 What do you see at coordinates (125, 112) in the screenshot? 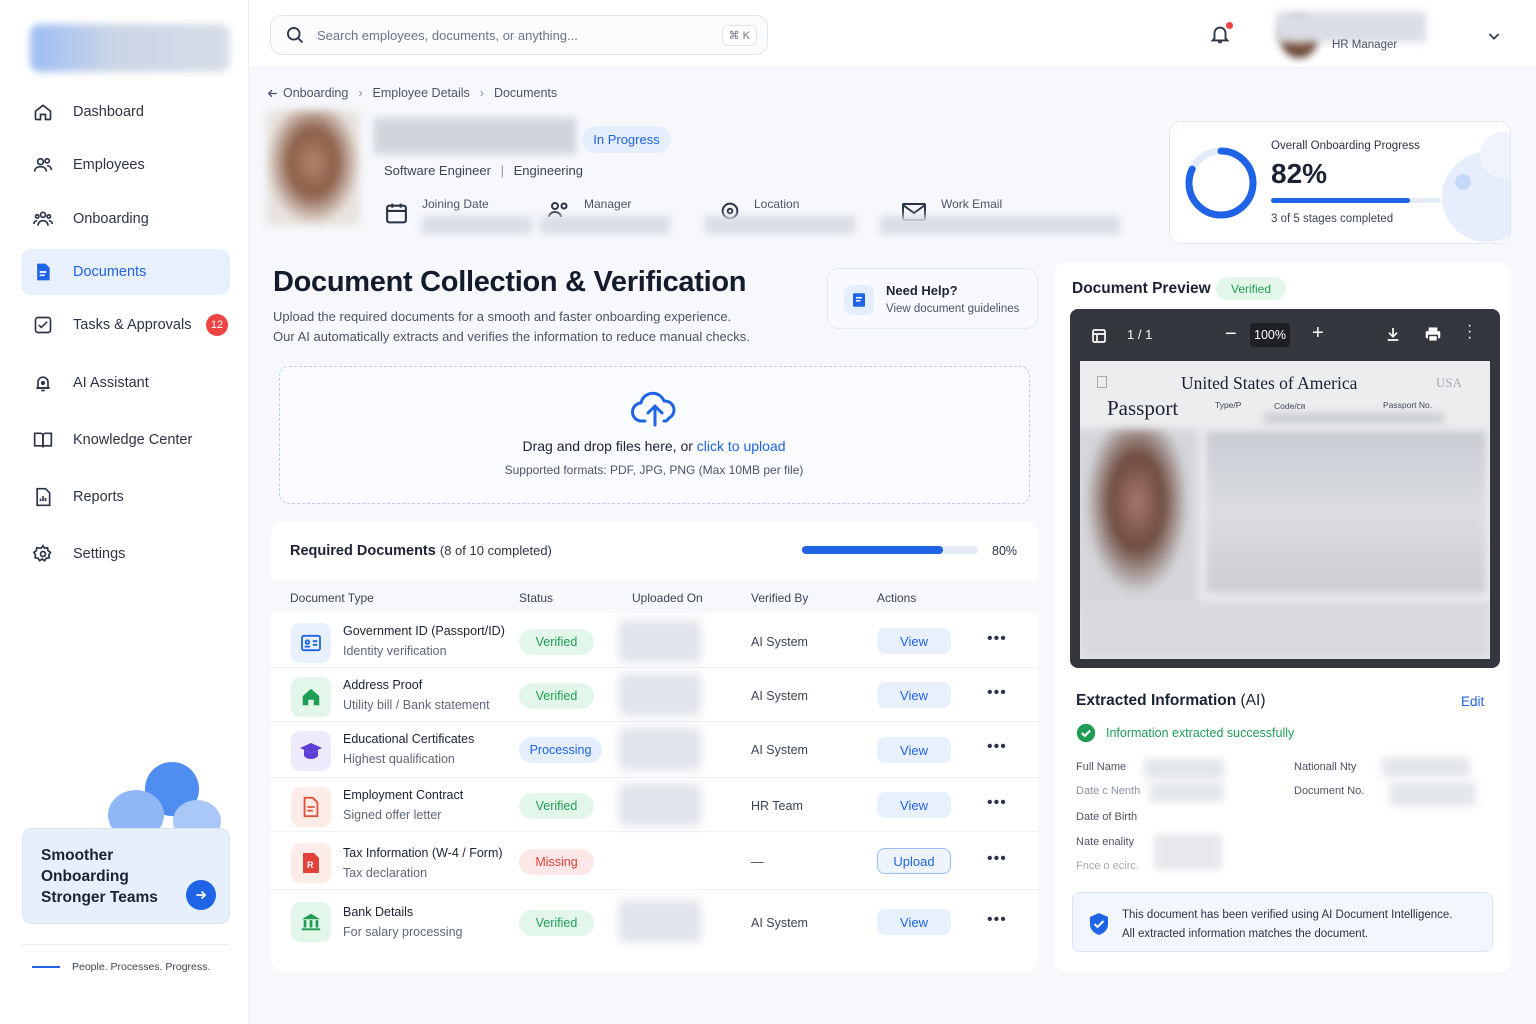
I see `sidebar-item-dashboard: Dashboard` at bounding box center [125, 112].